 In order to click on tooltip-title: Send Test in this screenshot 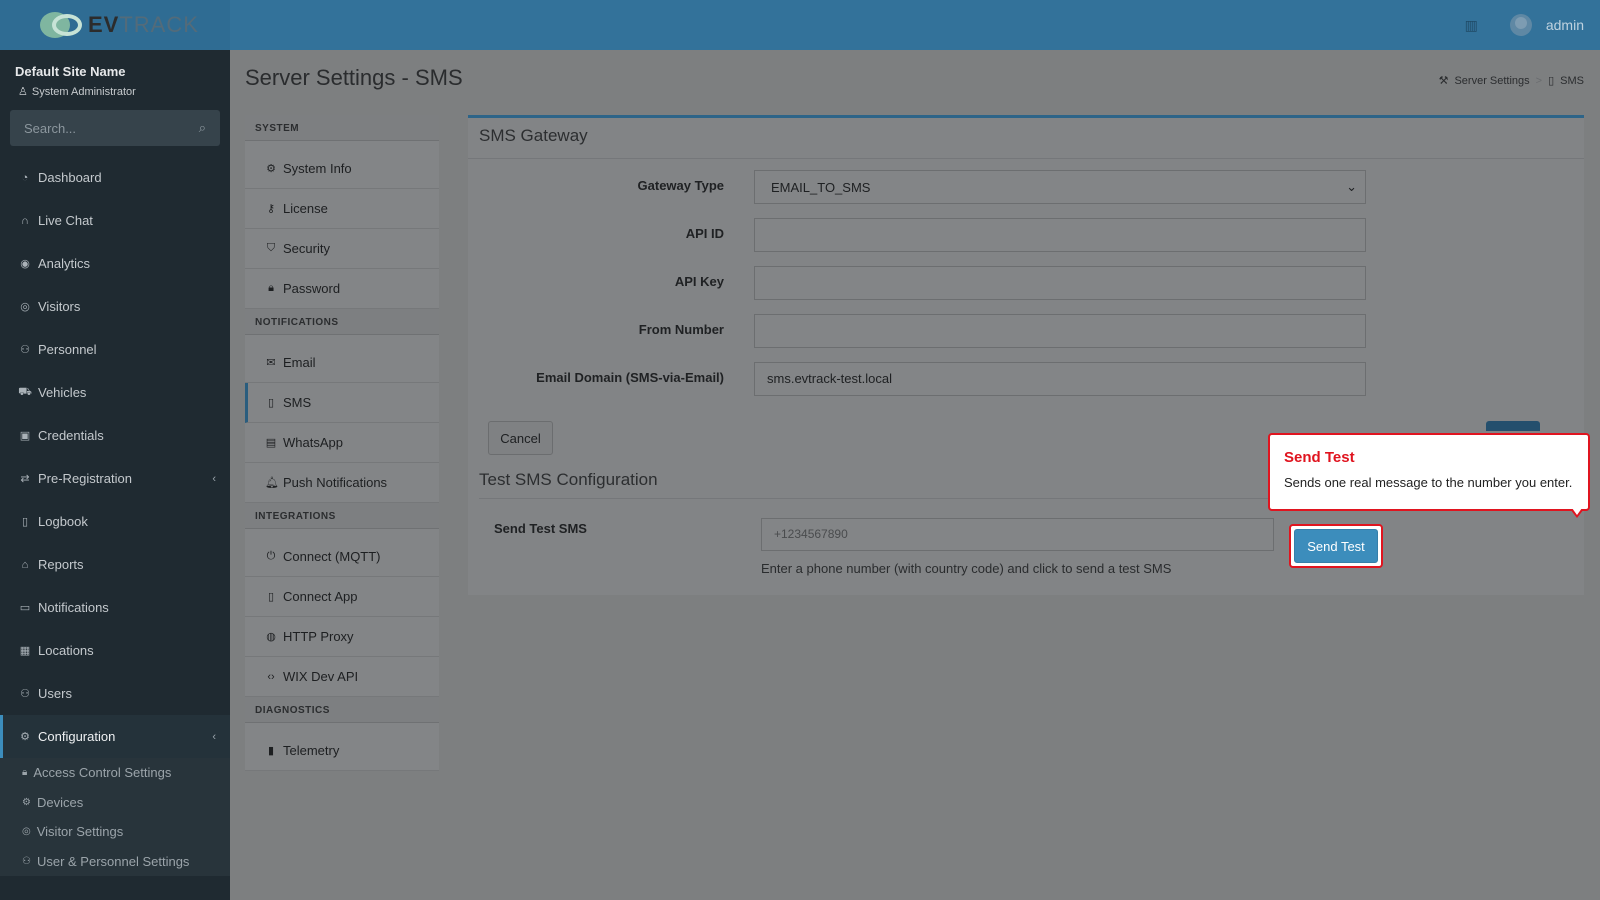, I will do `click(1319, 457)`.